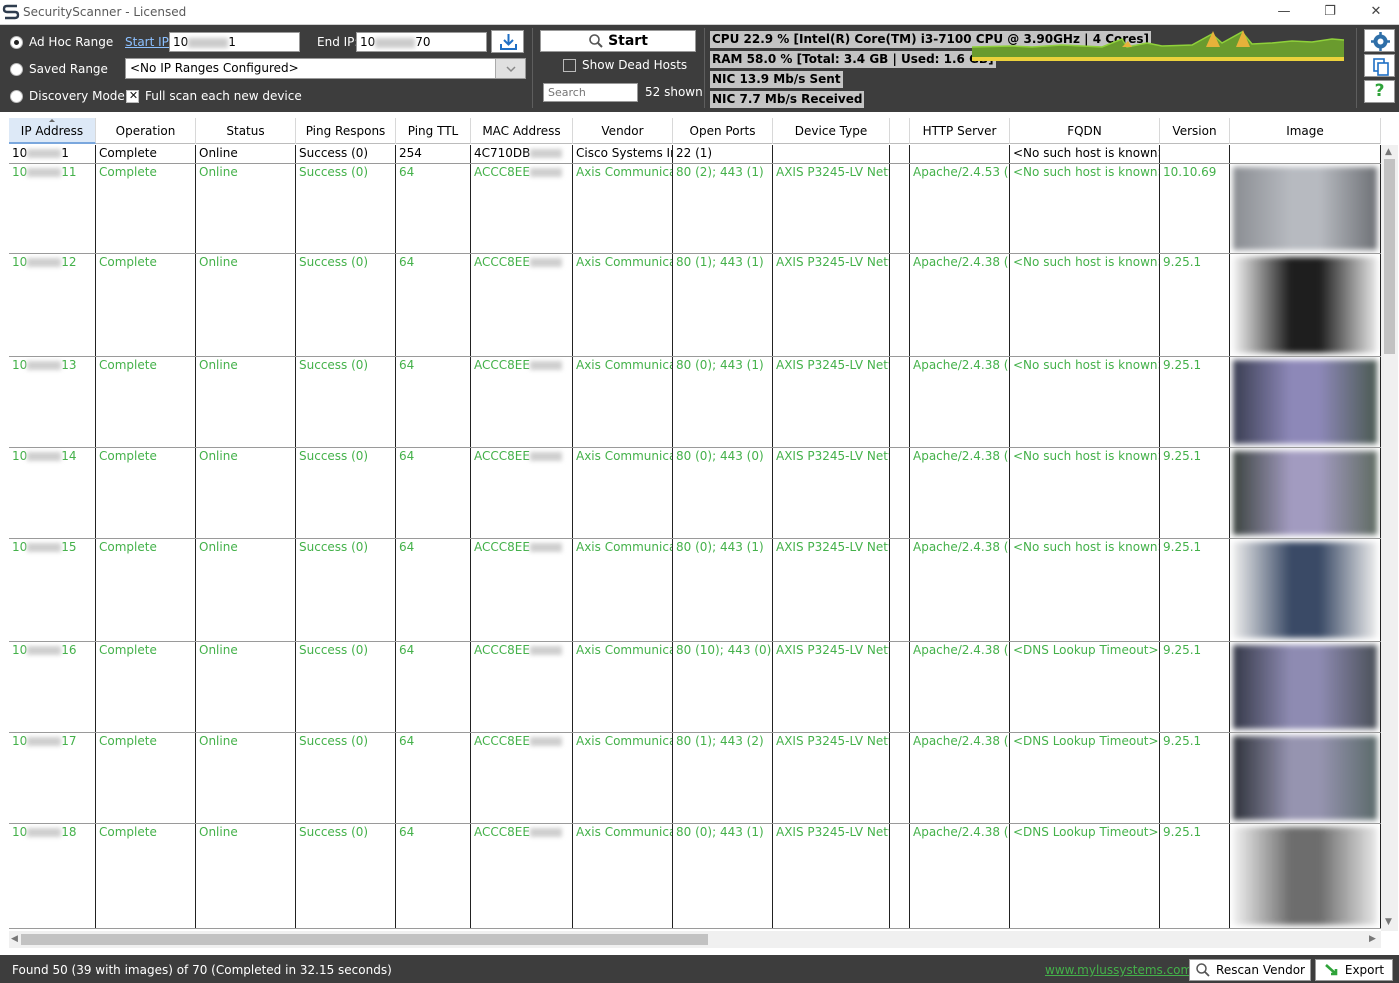 This screenshot has height=983, width=1399. What do you see at coordinates (1330, 12) in the screenshot?
I see `restore-button: ❐` at bounding box center [1330, 12].